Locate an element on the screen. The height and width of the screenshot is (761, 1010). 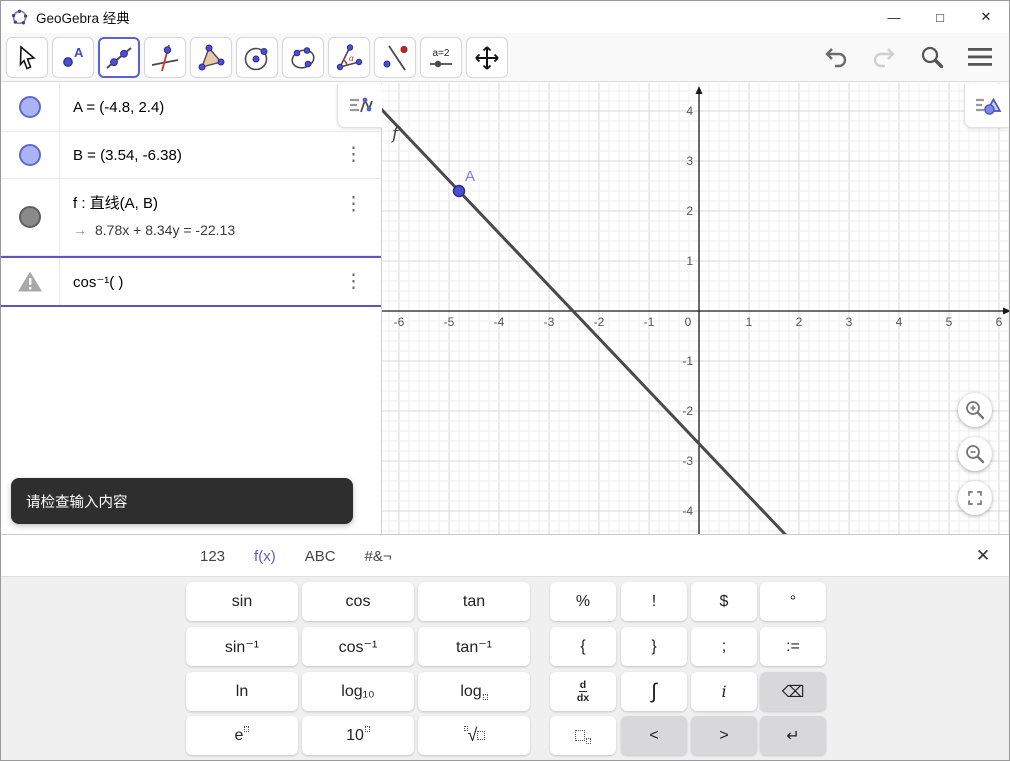
key-tan: tan is located at coordinates (474, 601).